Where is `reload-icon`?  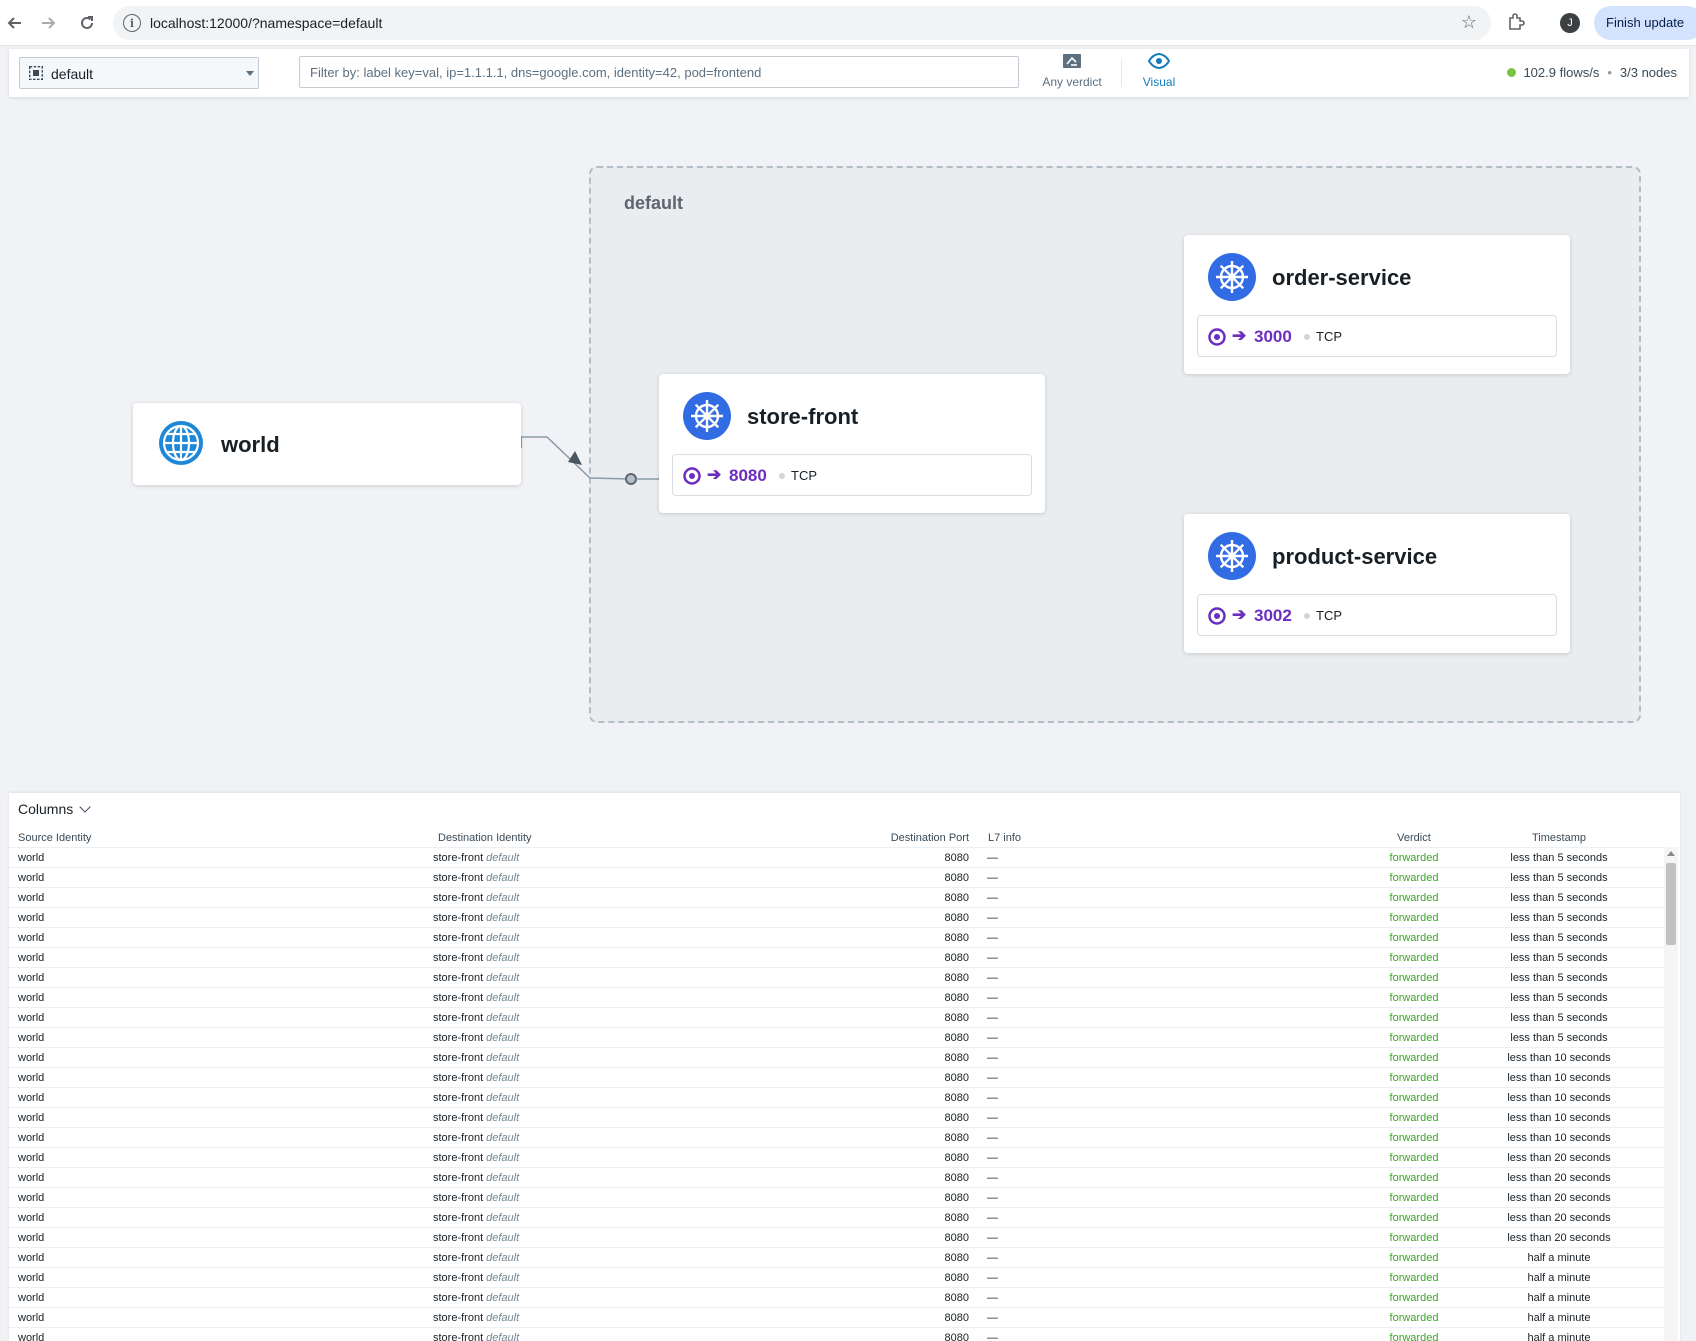
reload-icon is located at coordinates (87, 23).